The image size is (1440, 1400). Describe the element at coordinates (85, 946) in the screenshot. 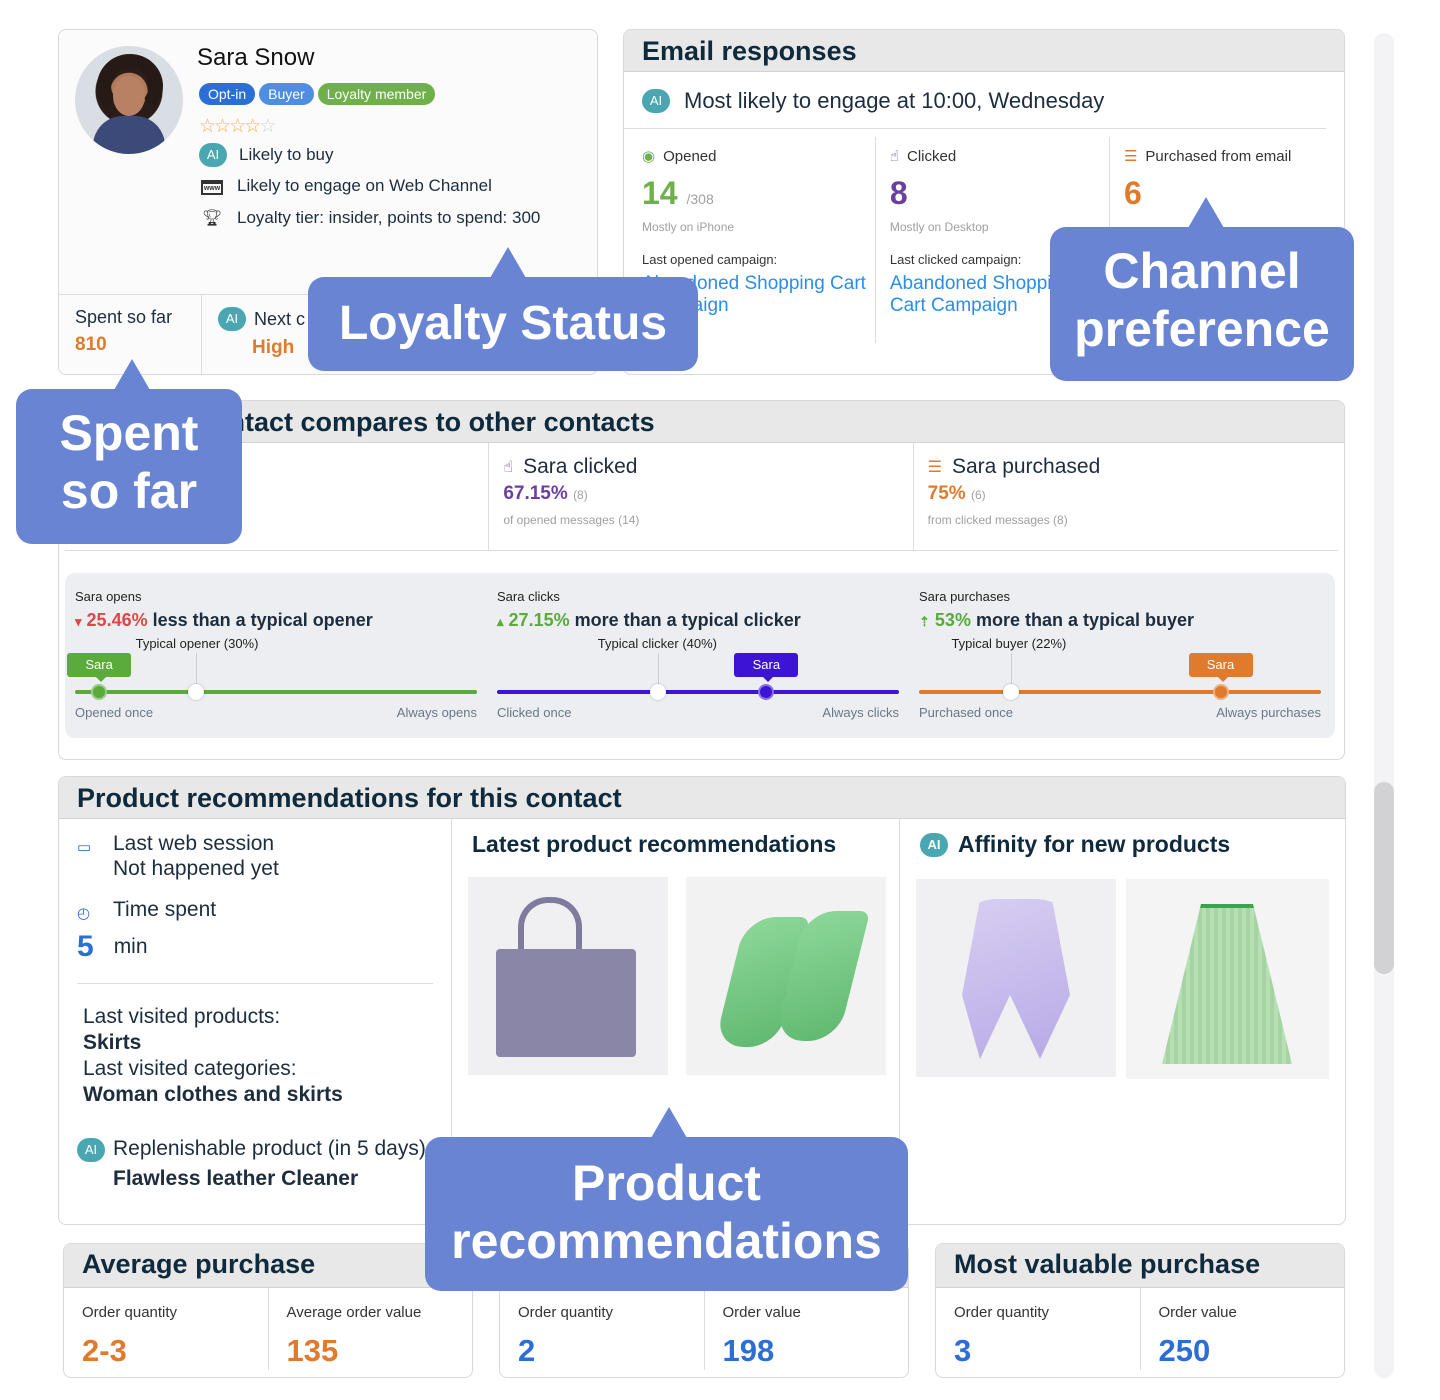

I see `time-spent-value: 5` at that location.